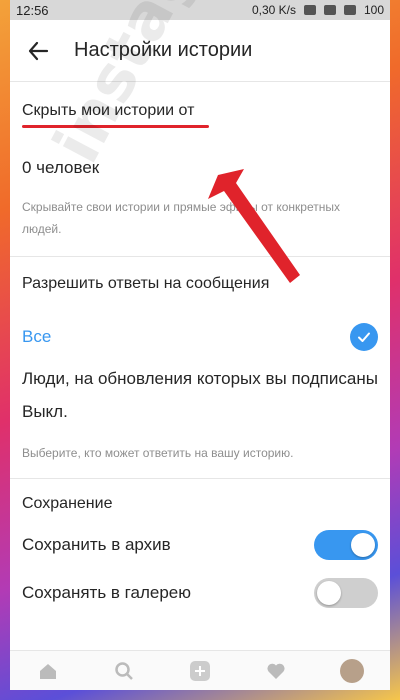 This screenshot has height=700, width=400. Describe the element at coordinates (373, 10) in the screenshot. I see `battery-level: 100` at that location.